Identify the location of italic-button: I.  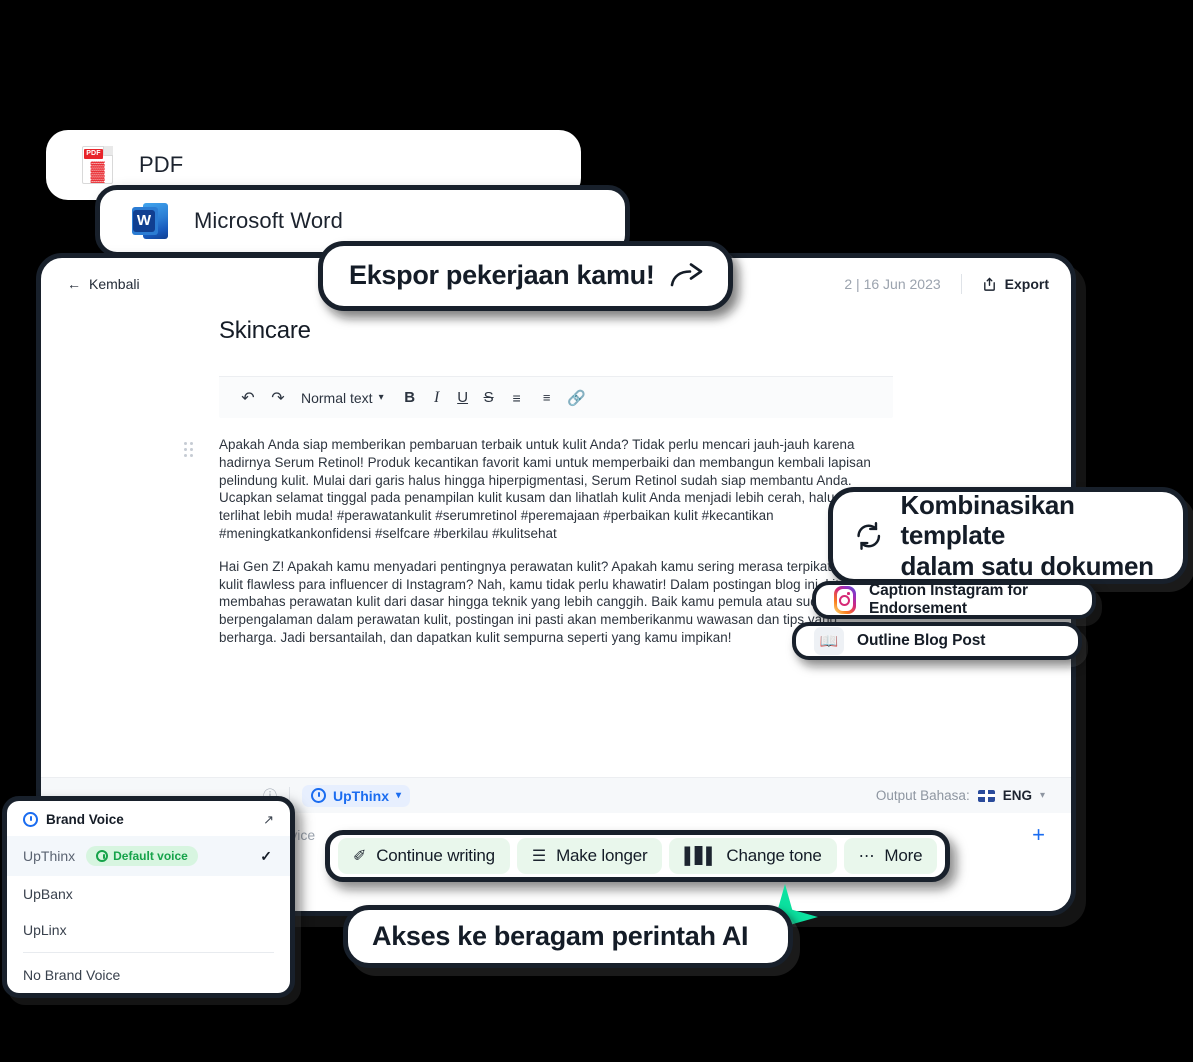
(437, 398).